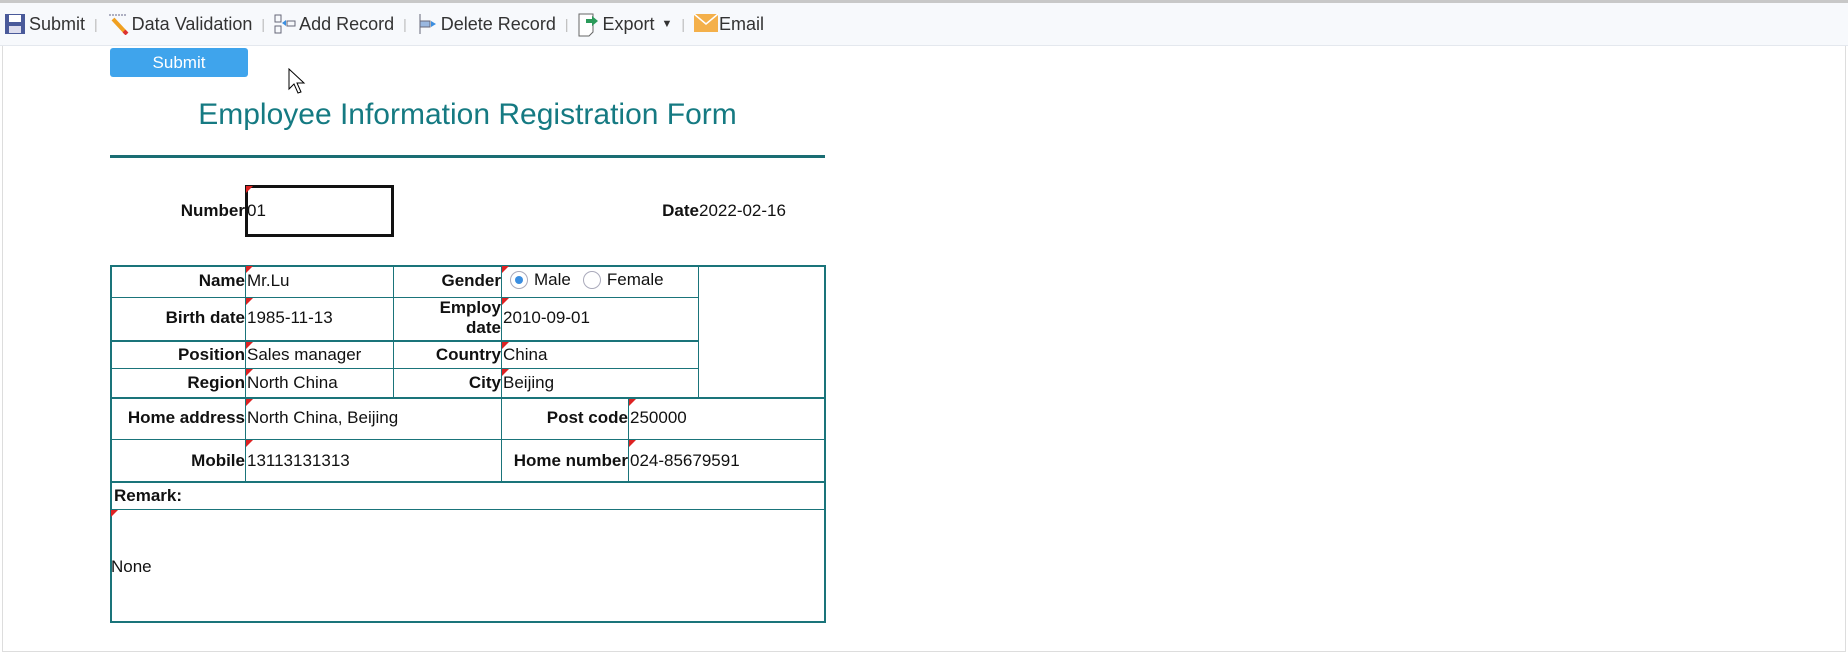 The width and height of the screenshot is (1848, 654). What do you see at coordinates (285, 24) in the screenshot?
I see `add-record-icon` at bounding box center [285, 24].